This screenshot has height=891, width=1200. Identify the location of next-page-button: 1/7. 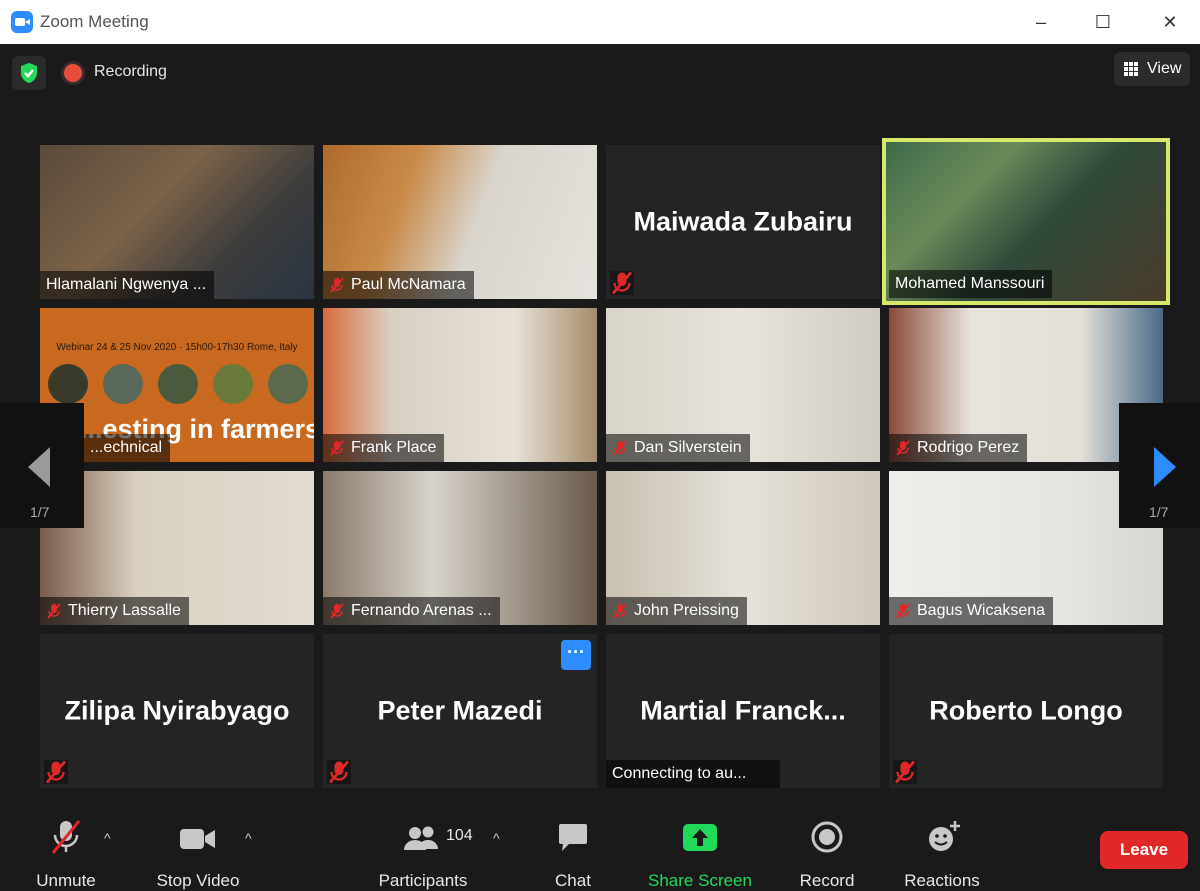
(1159, 465).